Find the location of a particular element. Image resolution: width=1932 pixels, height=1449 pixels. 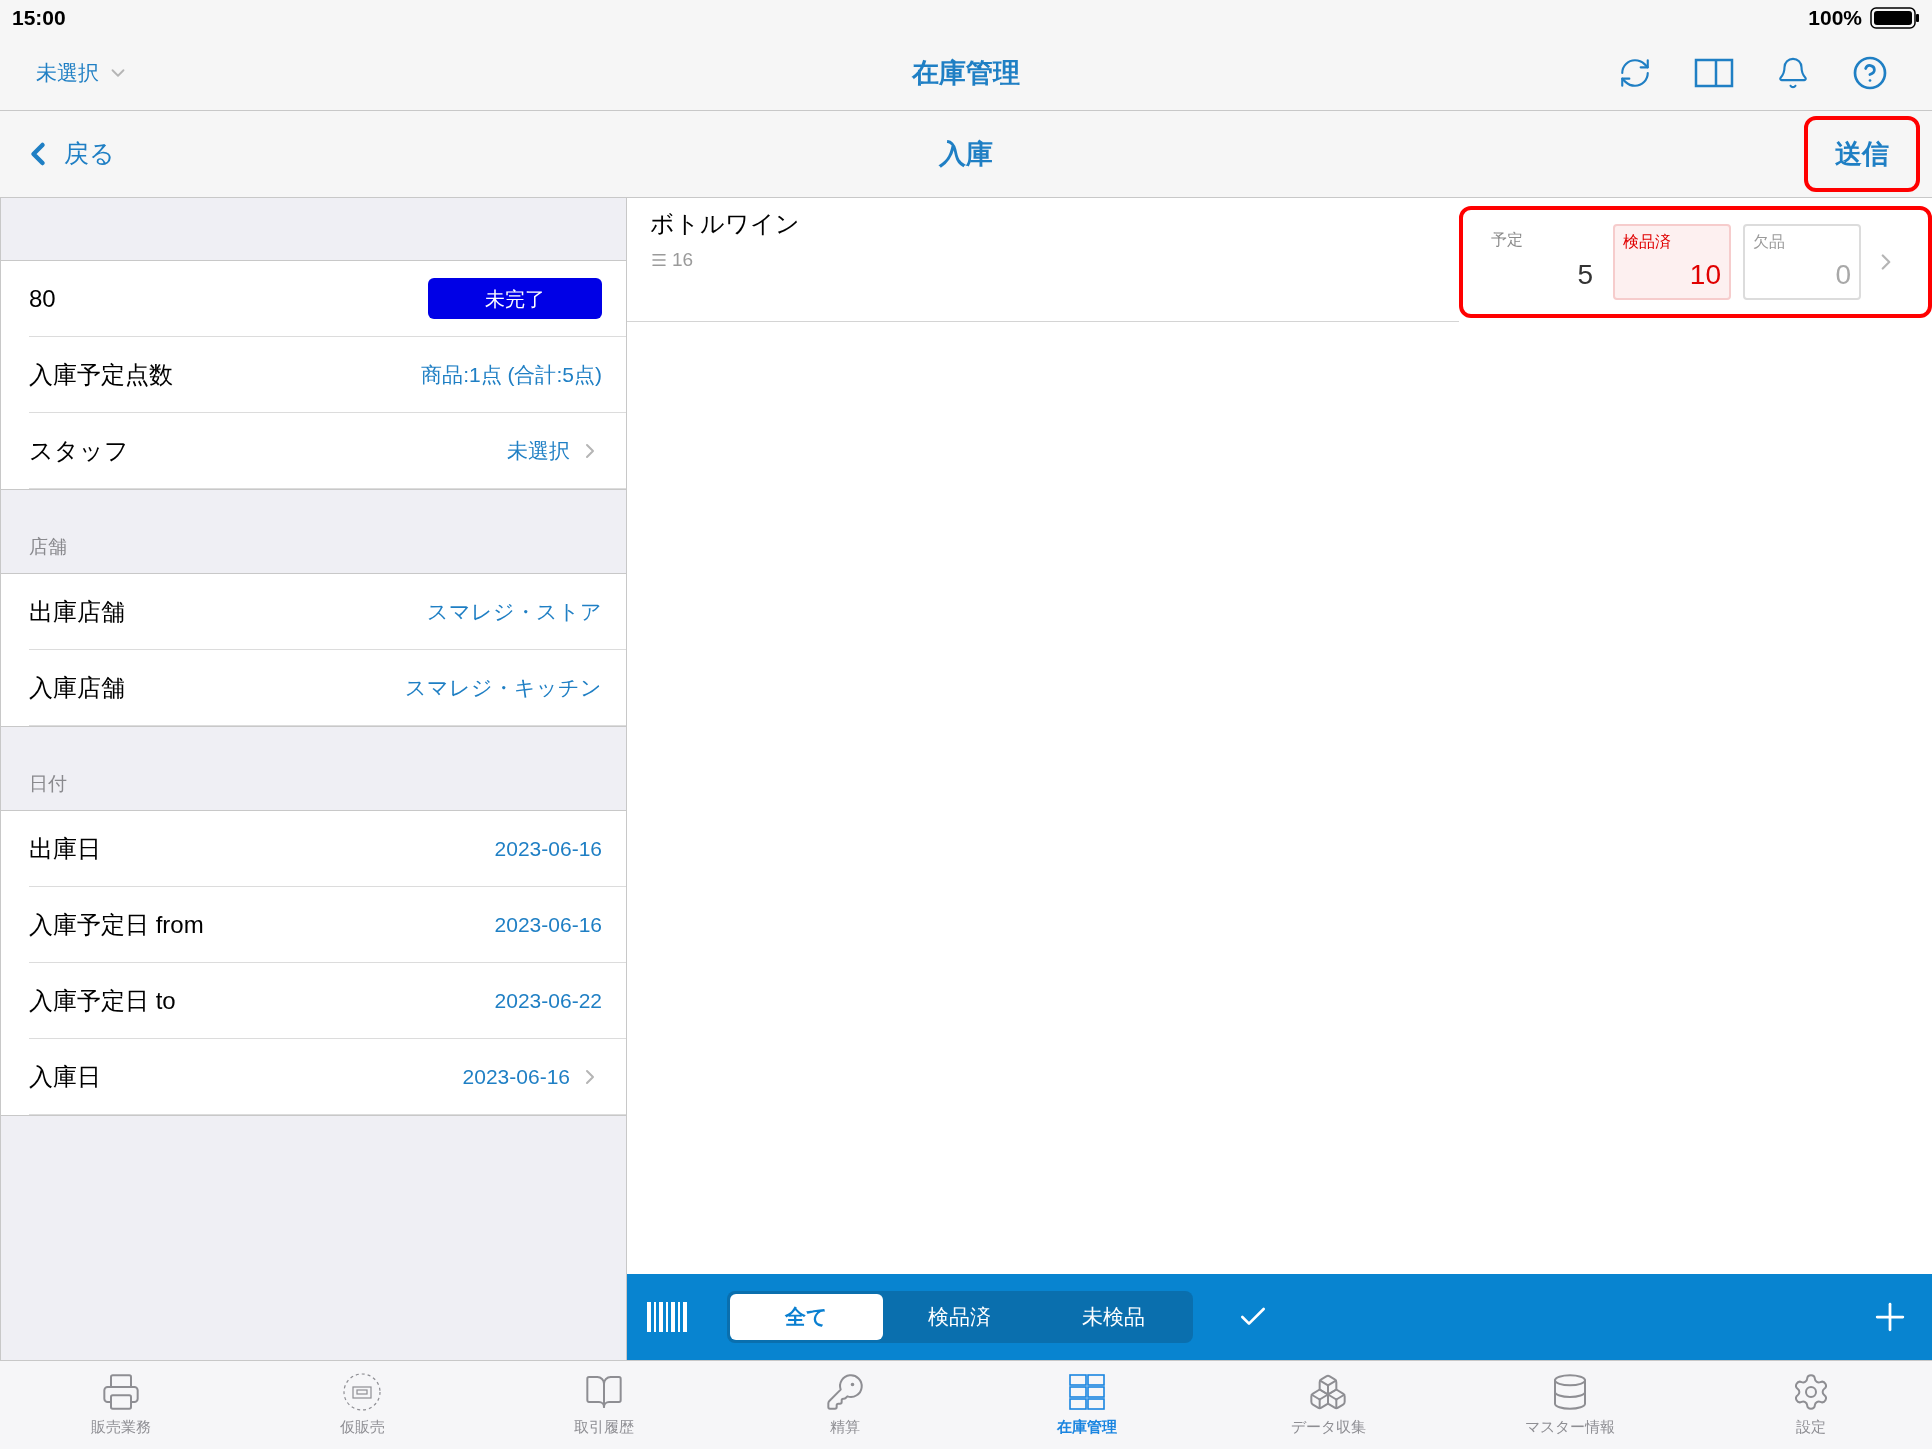

count-value: 10 is located at coordinates (1705, 275).